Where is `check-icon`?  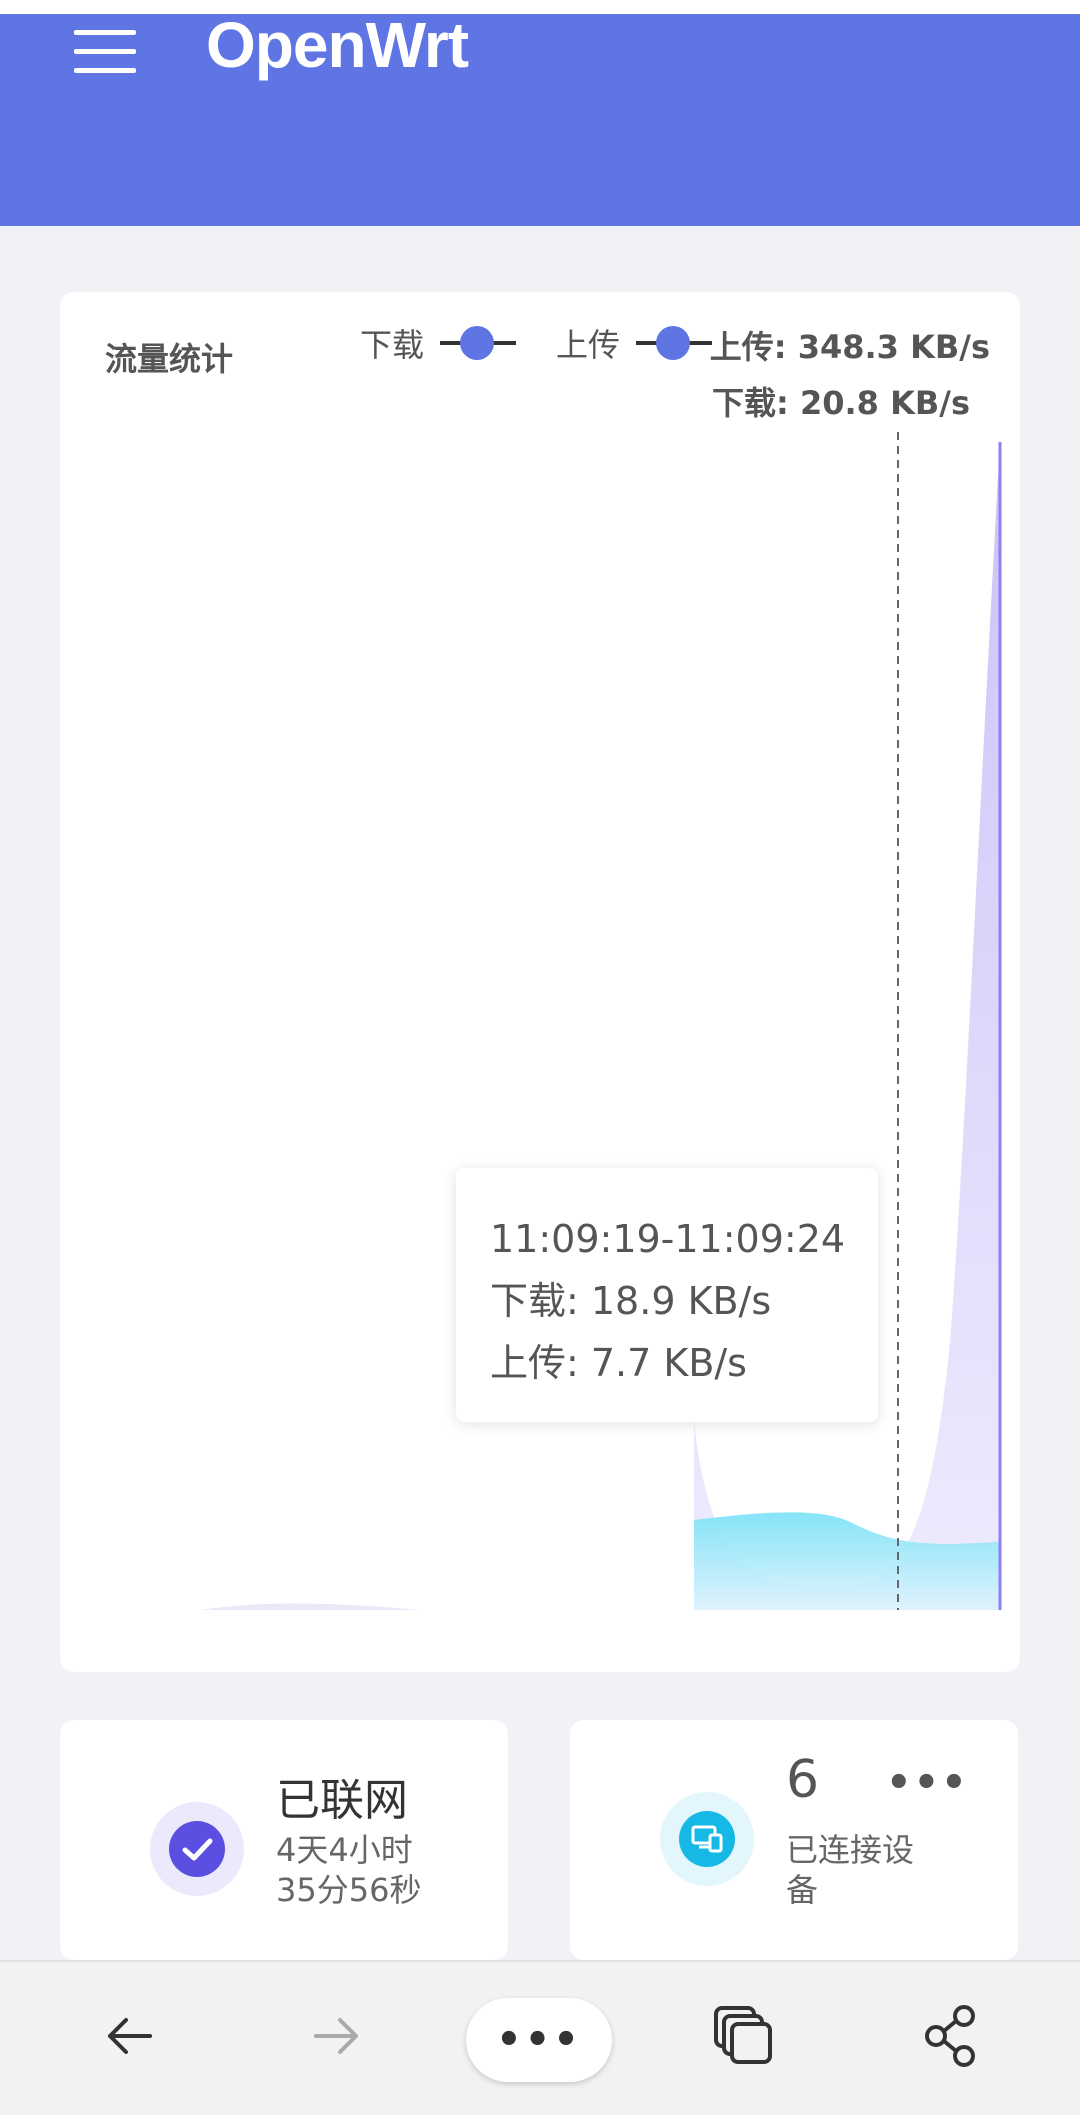
check-icon is located at coordinates (197, 1849).